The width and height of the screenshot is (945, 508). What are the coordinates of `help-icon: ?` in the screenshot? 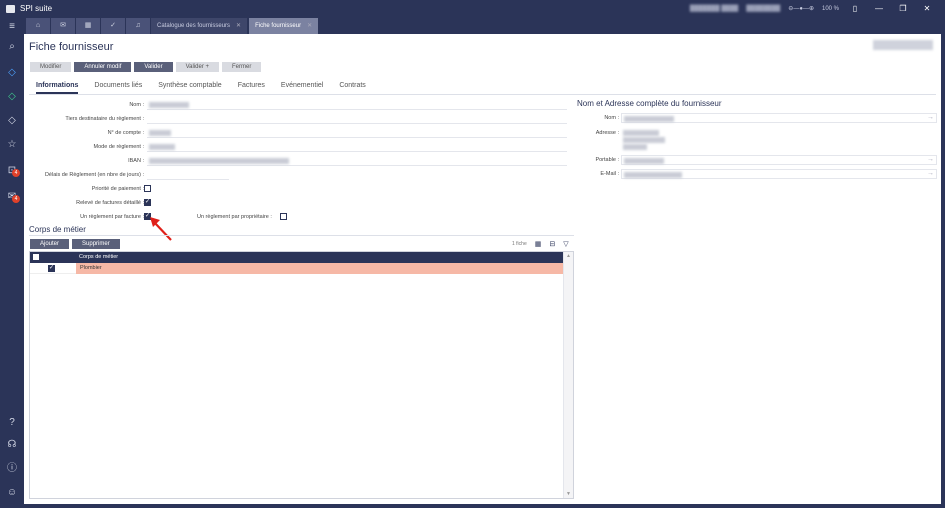 It's located at (12, 423).